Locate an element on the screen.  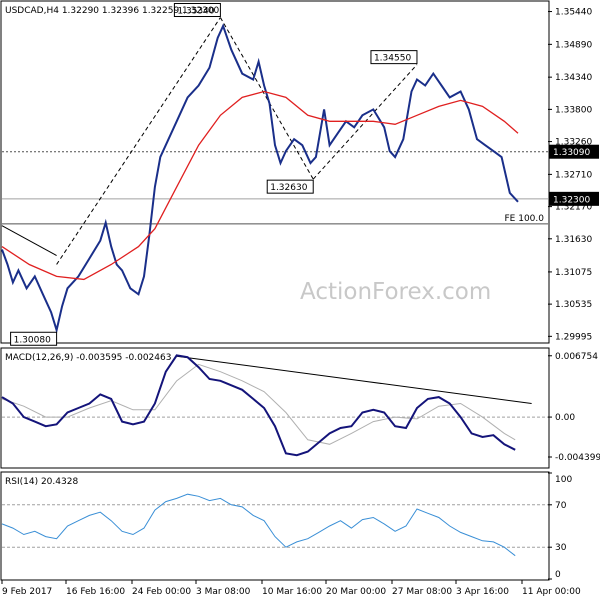
x-tick-label: 11 Apr 00:00 is located at coordinates (551, 592).